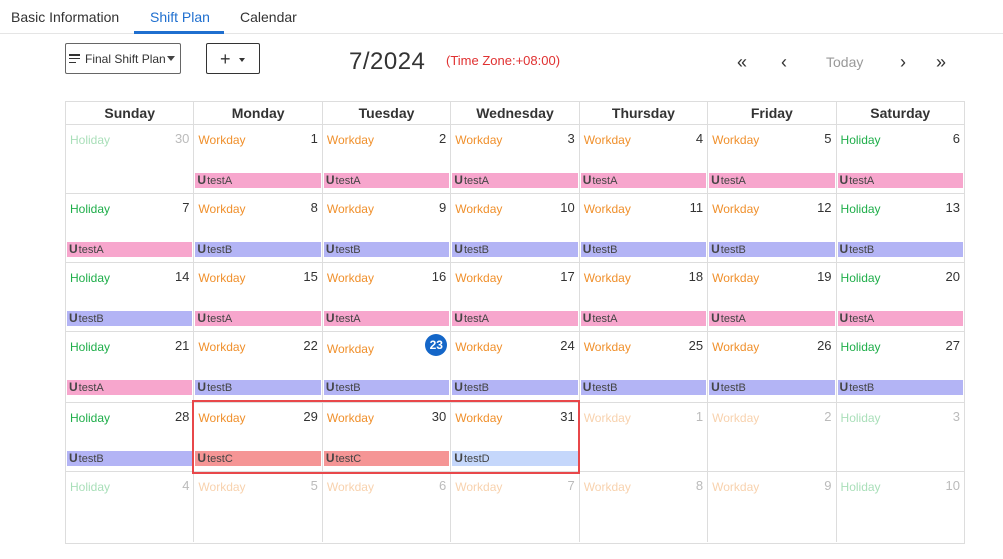 The width and height of the screenshot is (1003, 559). I want to click on last-page-icon: », so click(941, 62).